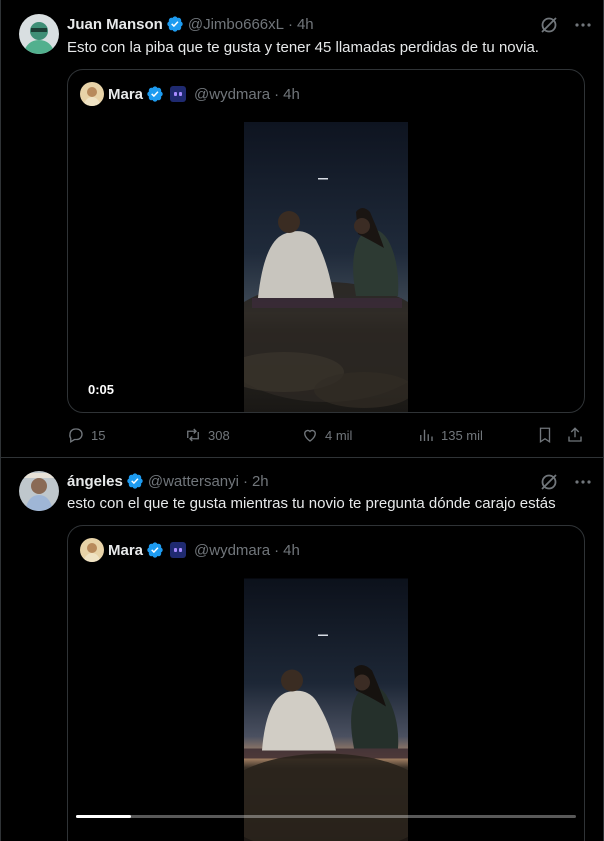 This screenshot has height=841, width=604. What do you see at coordinates (95, 481) in the screenshot?
I see `display-name: ángeles` at bounding box center [95, 481].